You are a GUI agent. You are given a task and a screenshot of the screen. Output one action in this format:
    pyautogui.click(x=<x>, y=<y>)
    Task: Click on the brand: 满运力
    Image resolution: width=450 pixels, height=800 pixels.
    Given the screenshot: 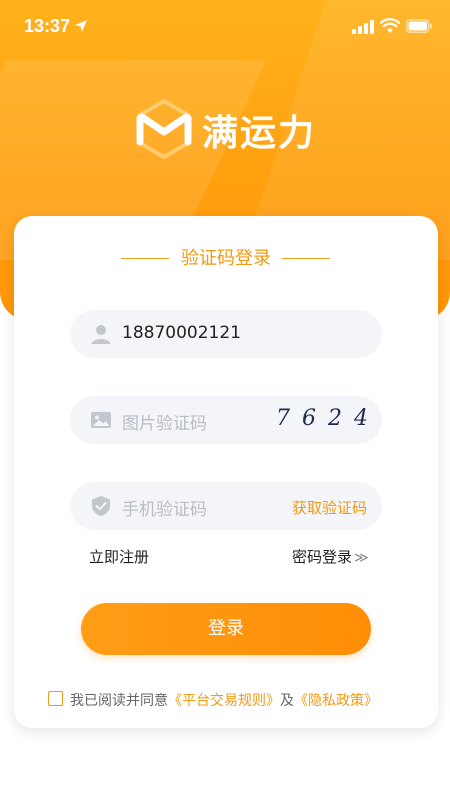 What is the action you would take?
    pyautogui.click(x=236, y=130)
    